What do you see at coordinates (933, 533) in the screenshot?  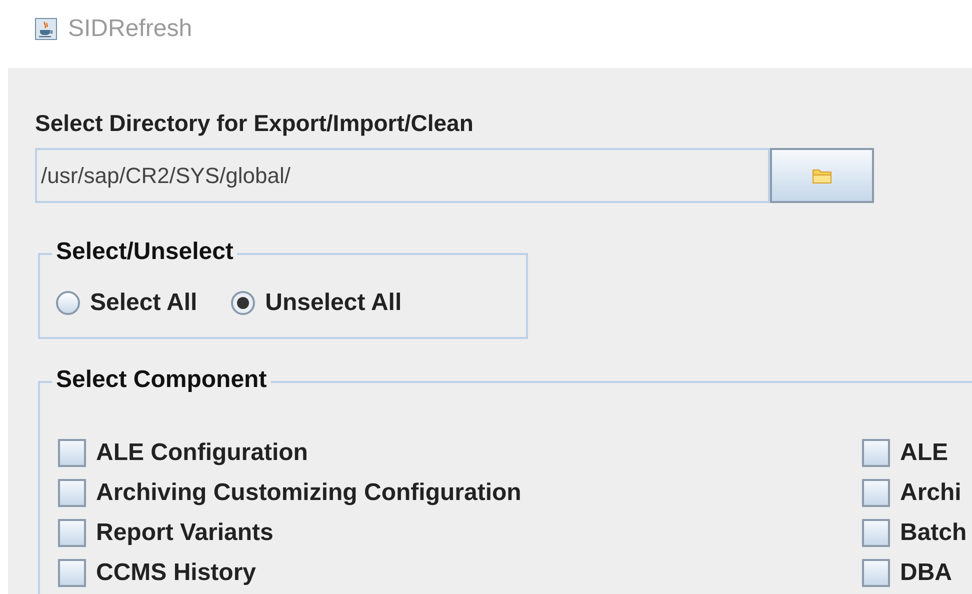 I see `checkbox-label: Batch` at bounding box center [933, 533].